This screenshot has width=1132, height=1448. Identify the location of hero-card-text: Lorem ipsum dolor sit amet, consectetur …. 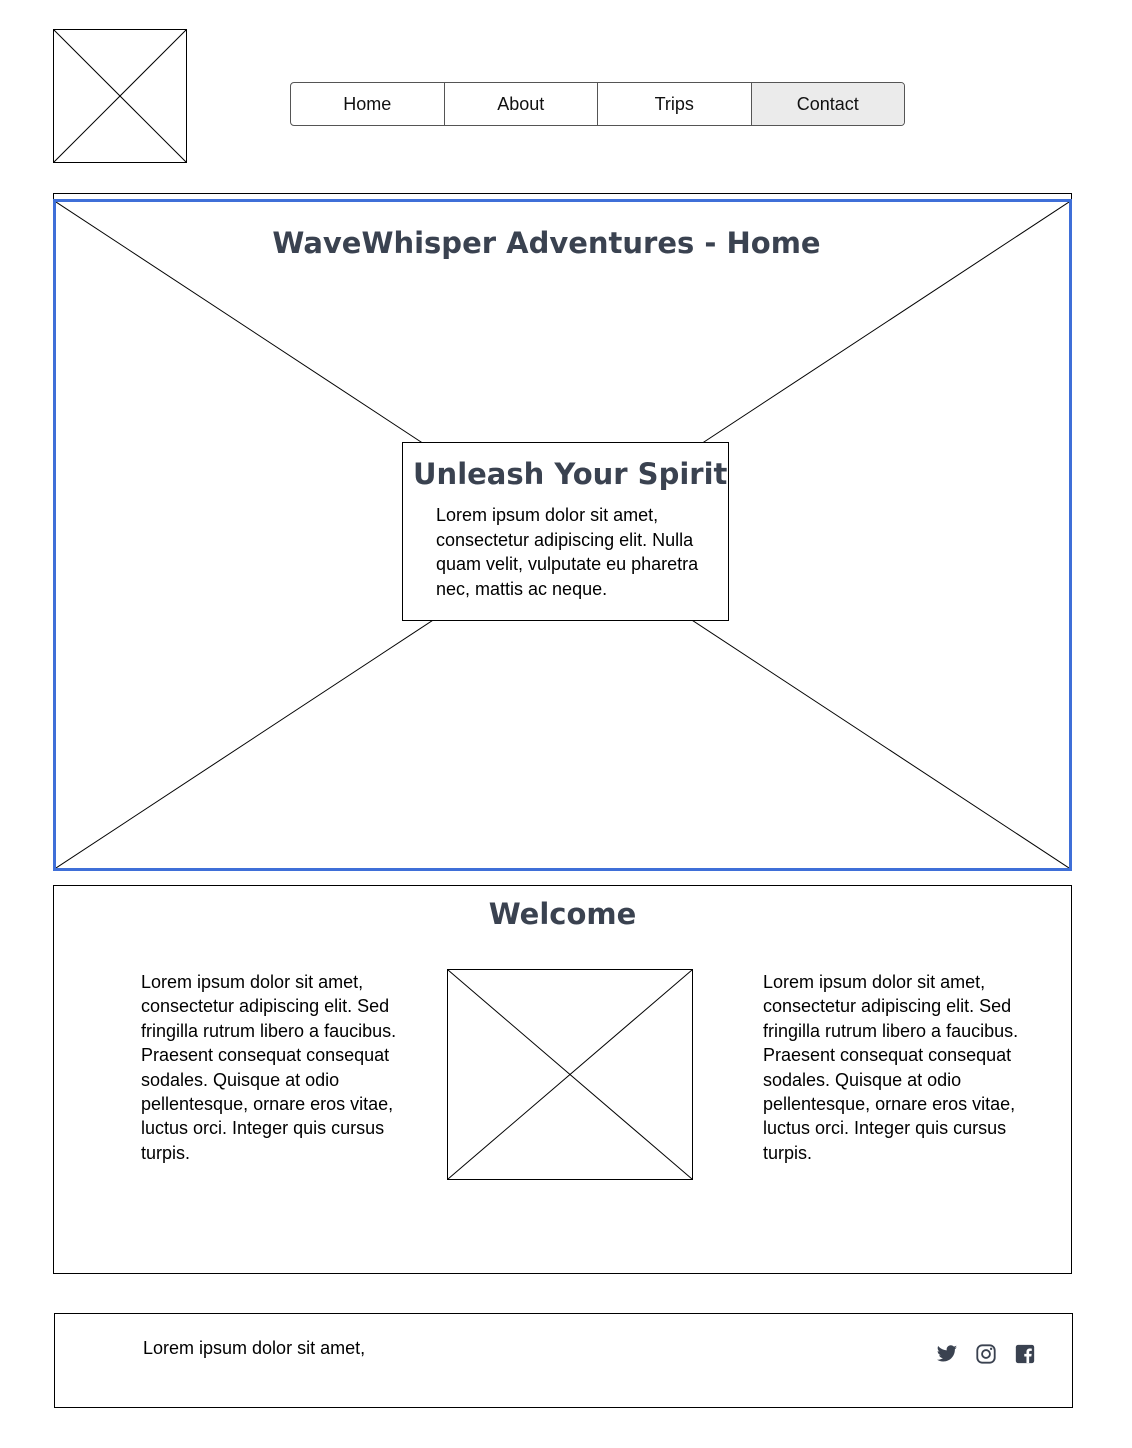
(567, 552).